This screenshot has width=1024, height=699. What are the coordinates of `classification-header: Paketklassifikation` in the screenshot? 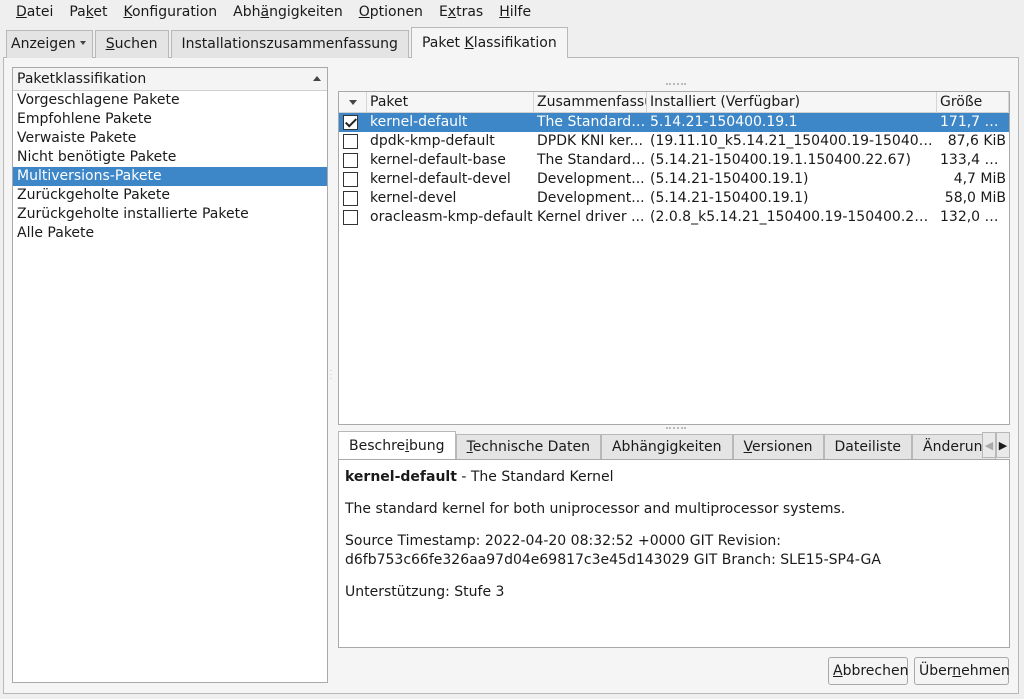 It's located at (170, 79).